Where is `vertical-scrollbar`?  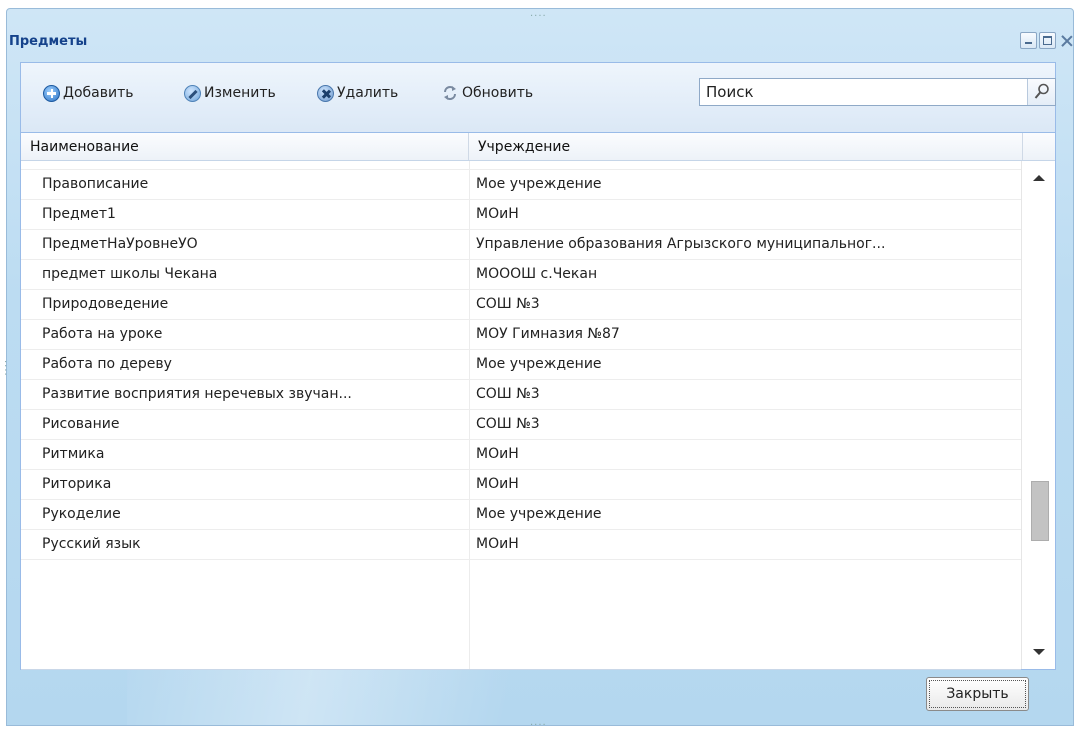
vertical-scrollbar is located at coordinates (1038, 415).